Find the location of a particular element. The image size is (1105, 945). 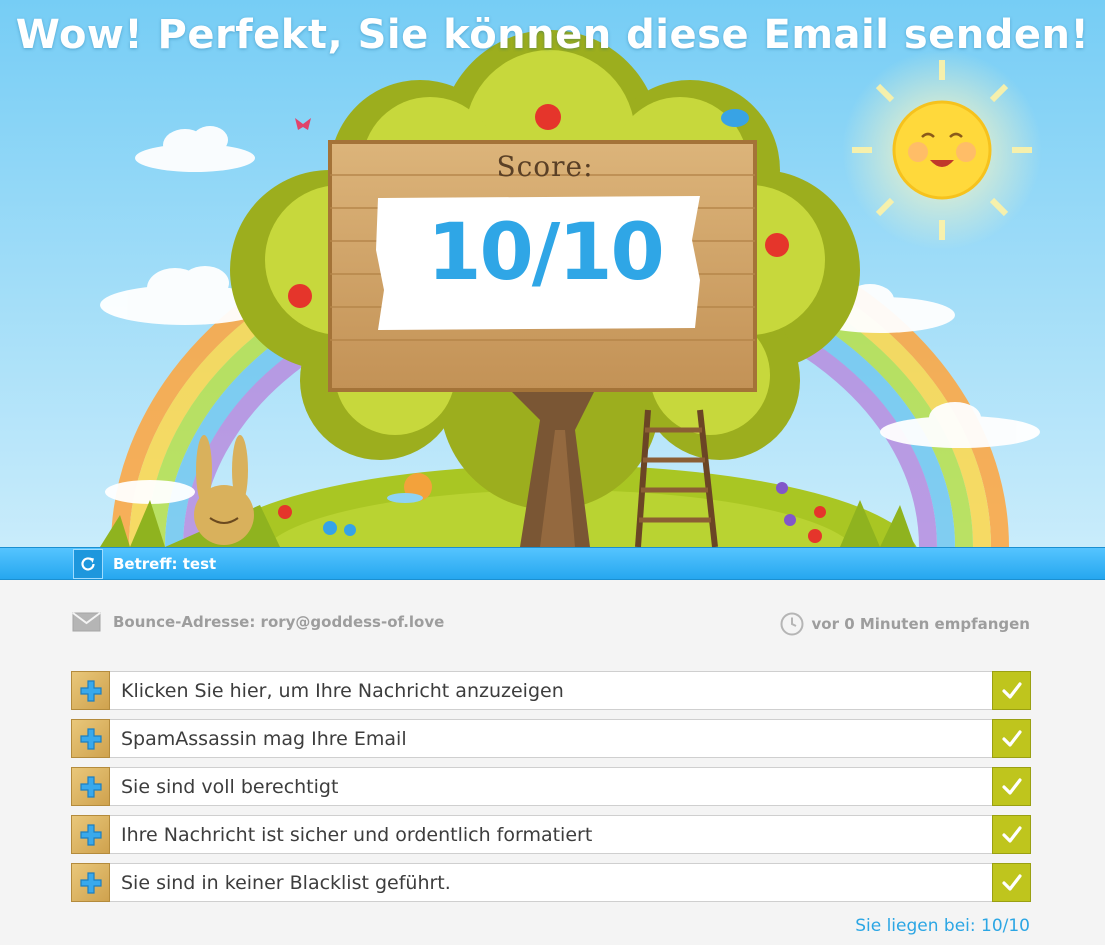

bounce-address: Bounce-Adresse: rory@goddess-of.love is located at coordinates (258, 622).